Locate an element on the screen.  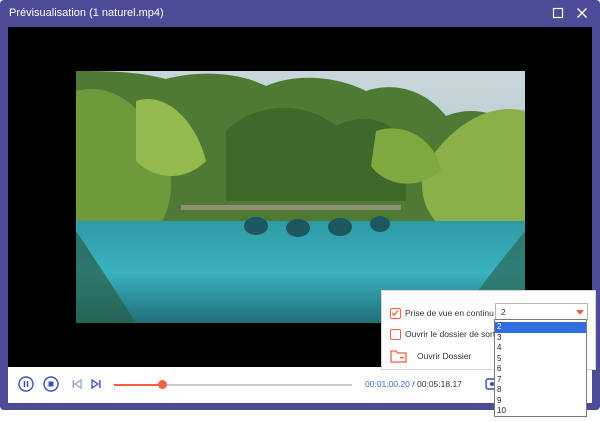
next-button is located at coordinates (96, 384).